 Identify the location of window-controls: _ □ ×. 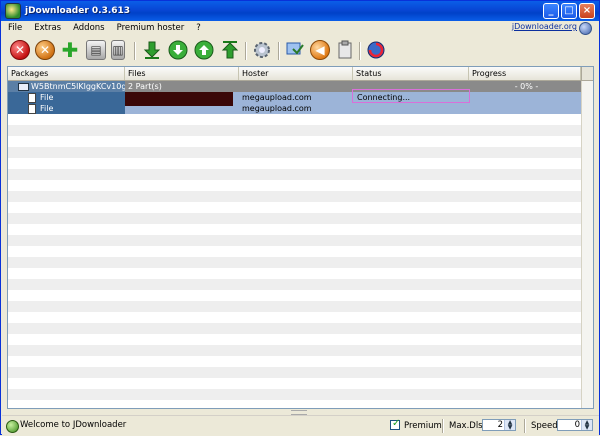
(569, 11).